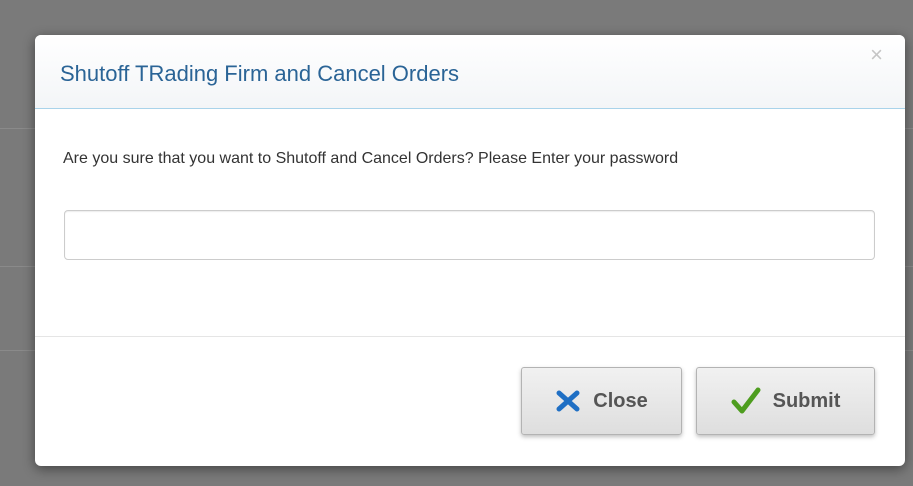 The height and width of the screenshot is (486, 913). I want to click on close-button-label: Close, so click(620, 400).